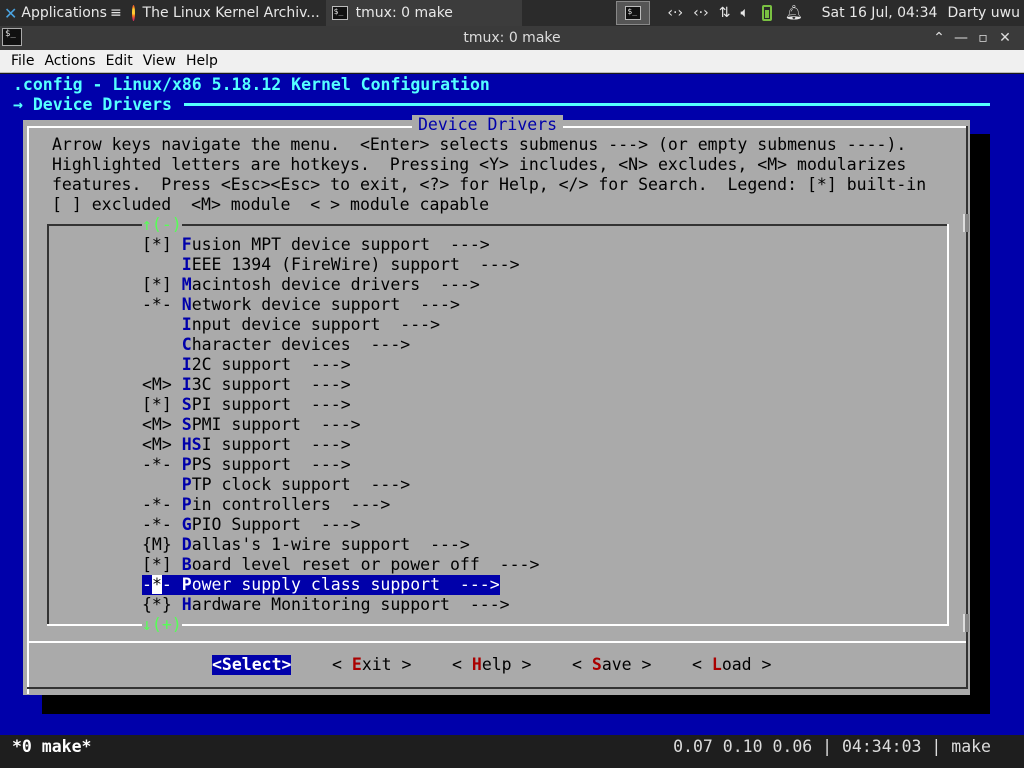 The image size is (1024, 768). Describe the element at coordinates (251, 425) in the screenshot. I see `menu-item: <M> SPMI support --->` at that location.